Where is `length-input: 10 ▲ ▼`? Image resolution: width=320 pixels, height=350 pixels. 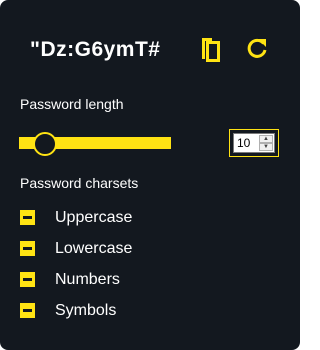 length-input: 10 ▲ ▼ is located at coordinates (254, 143).